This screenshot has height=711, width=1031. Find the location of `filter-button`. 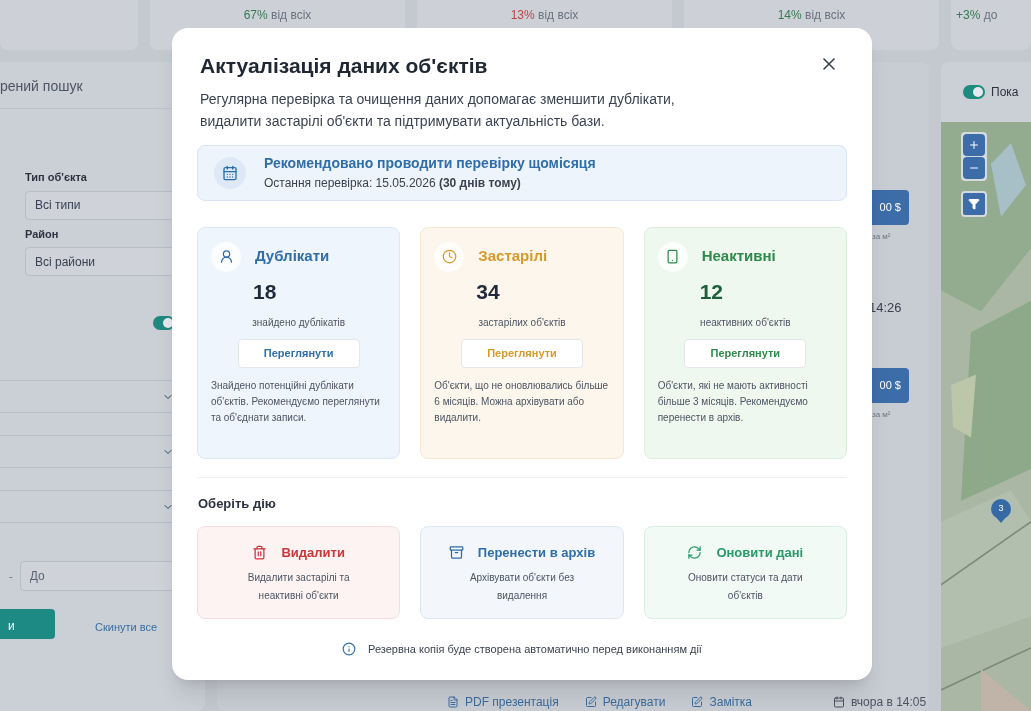

filter-button is located at coordinates (974, 204).